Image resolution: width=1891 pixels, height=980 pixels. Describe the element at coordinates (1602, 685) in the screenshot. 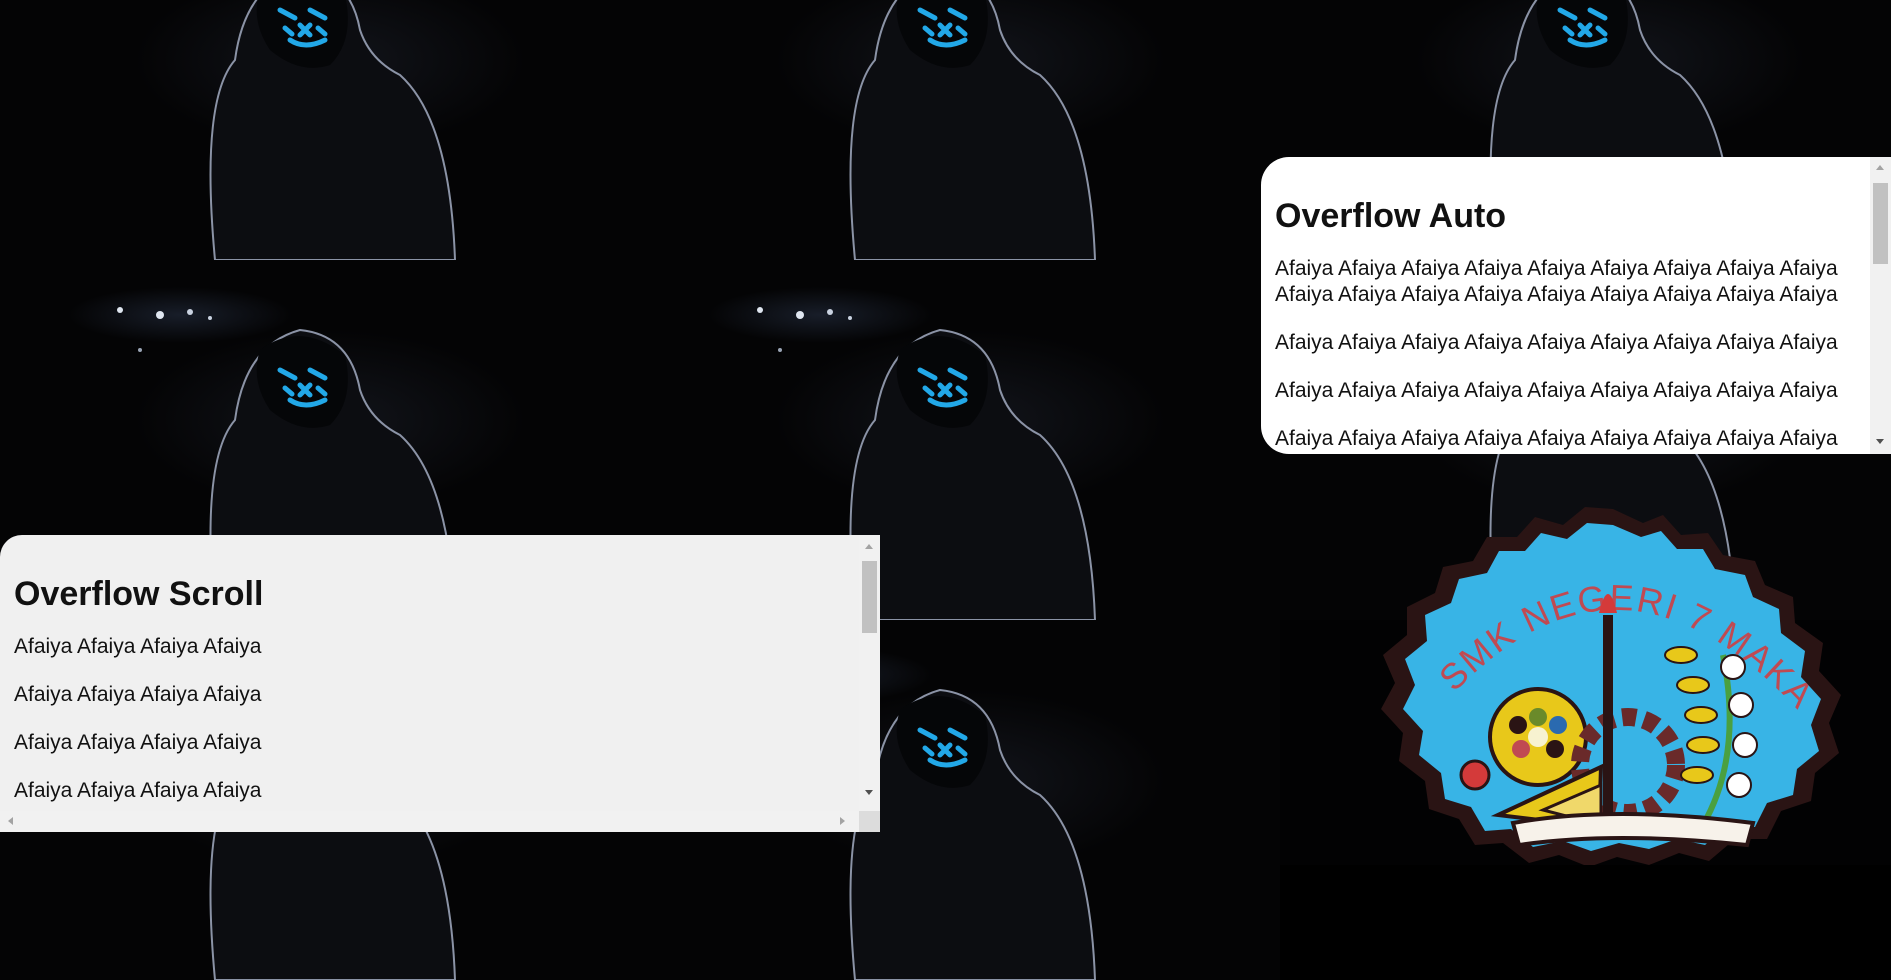

I see `school-logo: SMK NEGERI 7 MAKASSAR` at that location.